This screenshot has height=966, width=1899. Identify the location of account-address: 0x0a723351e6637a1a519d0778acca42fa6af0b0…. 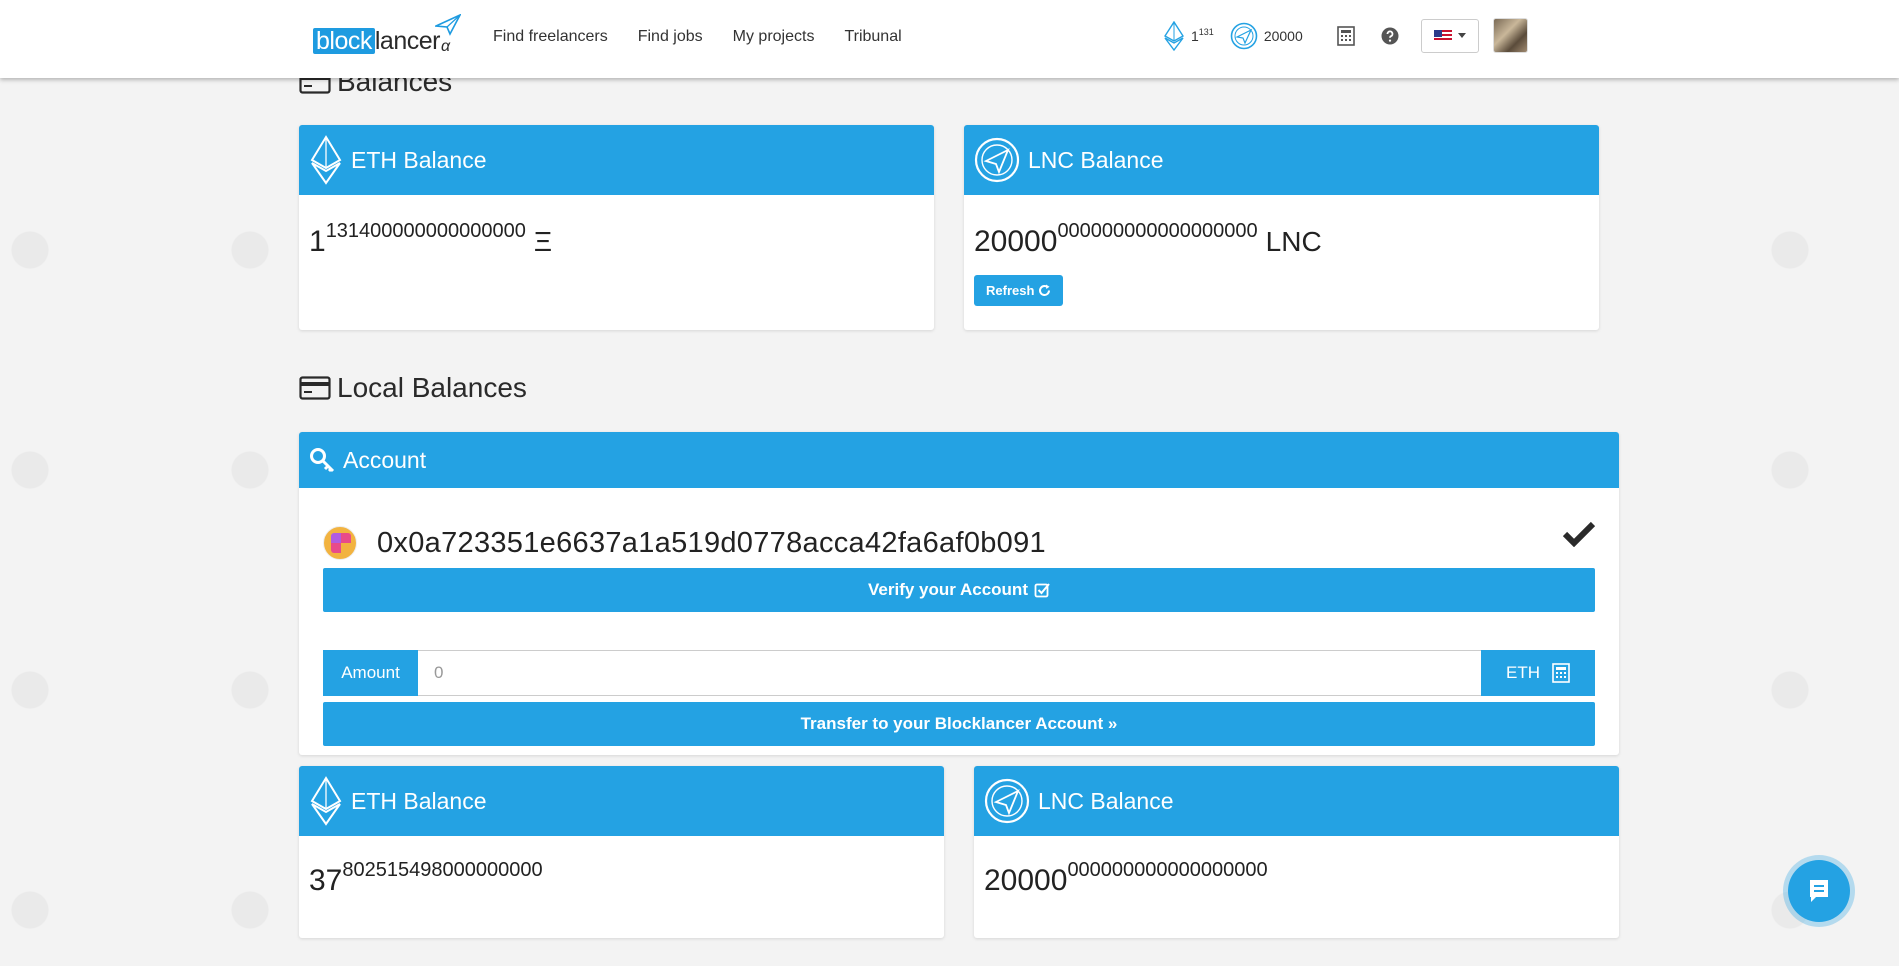
(711, 542).